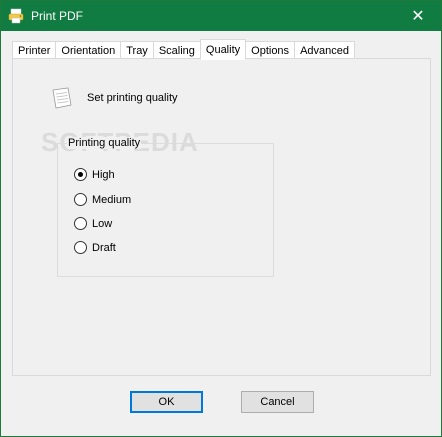 The height and width of the screenshot is (437, 442). I want to click on panel-header-label: Set printing quality, so click(132, 98).